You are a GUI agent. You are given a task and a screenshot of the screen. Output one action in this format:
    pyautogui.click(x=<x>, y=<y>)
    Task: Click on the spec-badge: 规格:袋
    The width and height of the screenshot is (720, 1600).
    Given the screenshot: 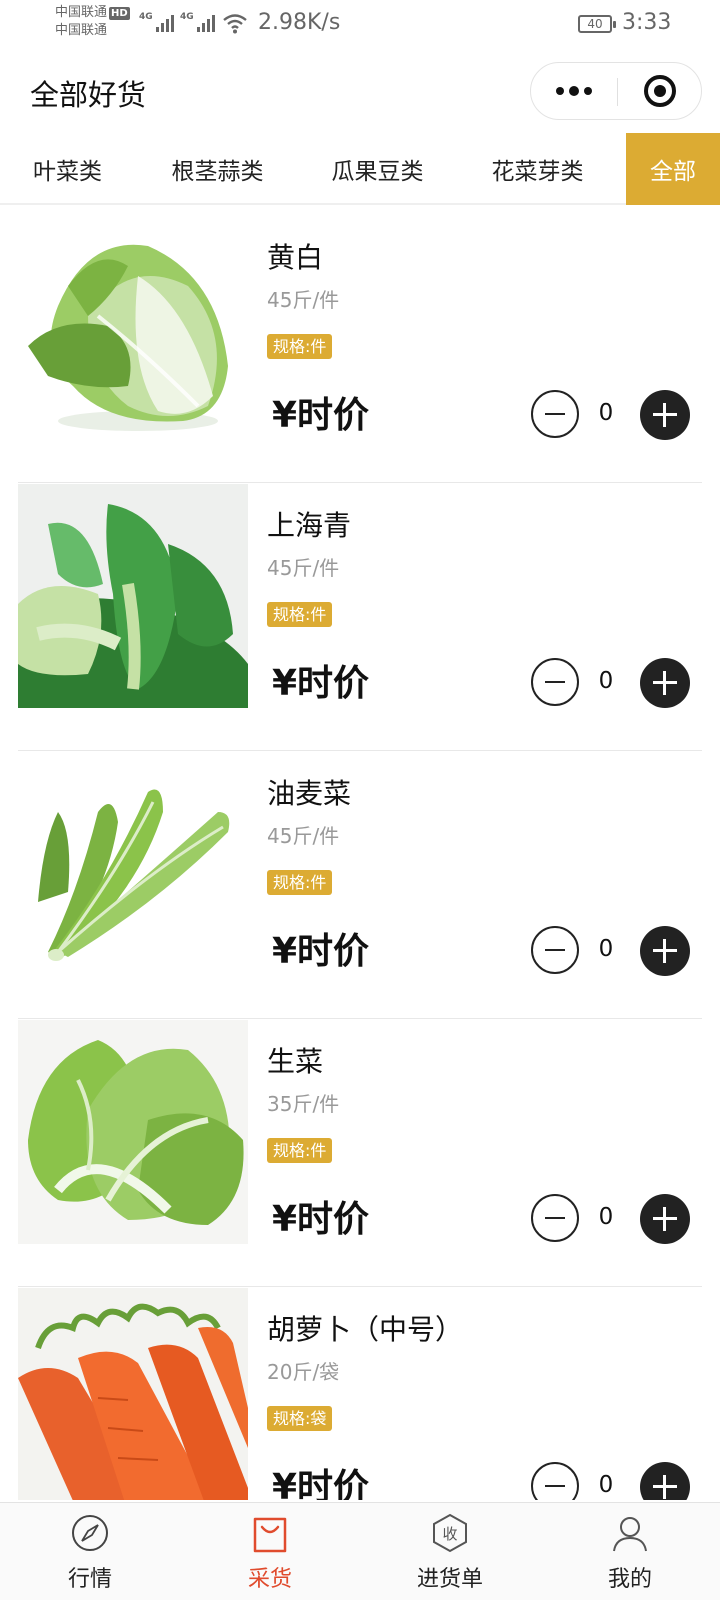 What is the action you would take?
    pyautogui.click(x=300, y=1418)
    